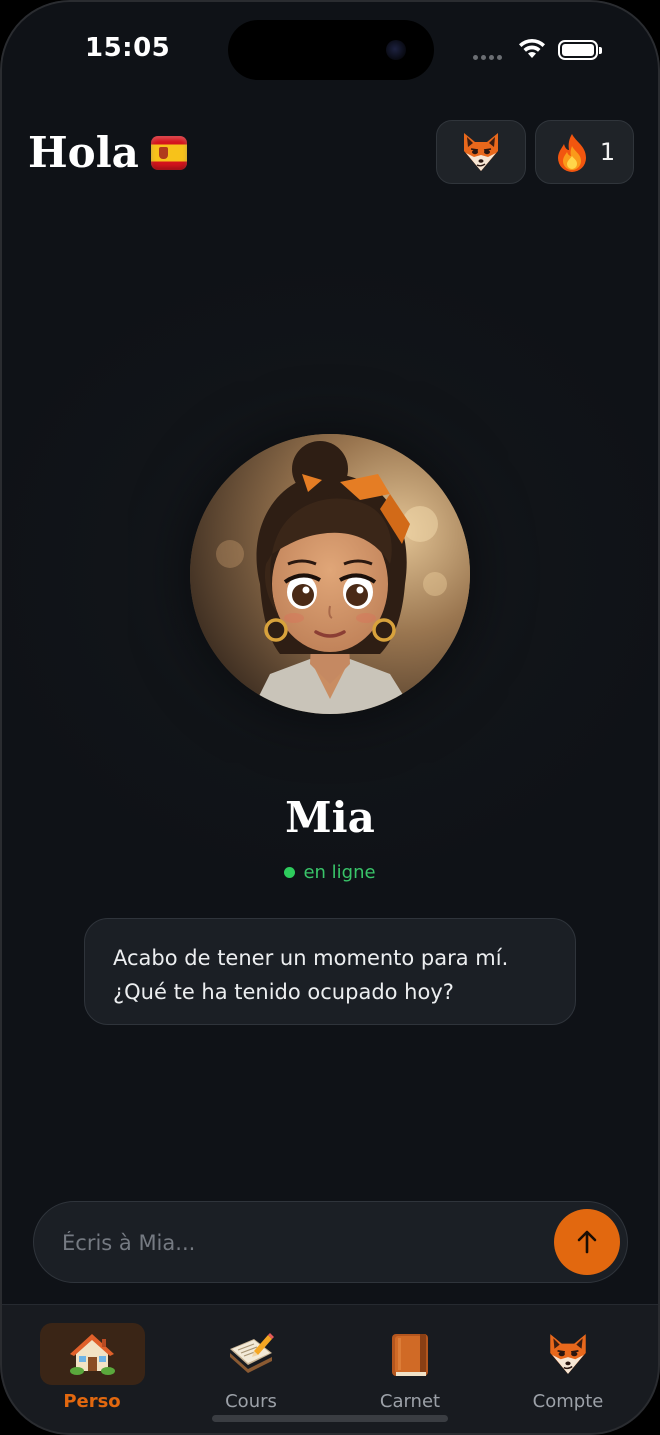 This screenshot has width=660, height=1435. What do you see at coordinates (607, 152) in the screenshot?
I see `streak-count: 1` at bounding box center [607, 152].